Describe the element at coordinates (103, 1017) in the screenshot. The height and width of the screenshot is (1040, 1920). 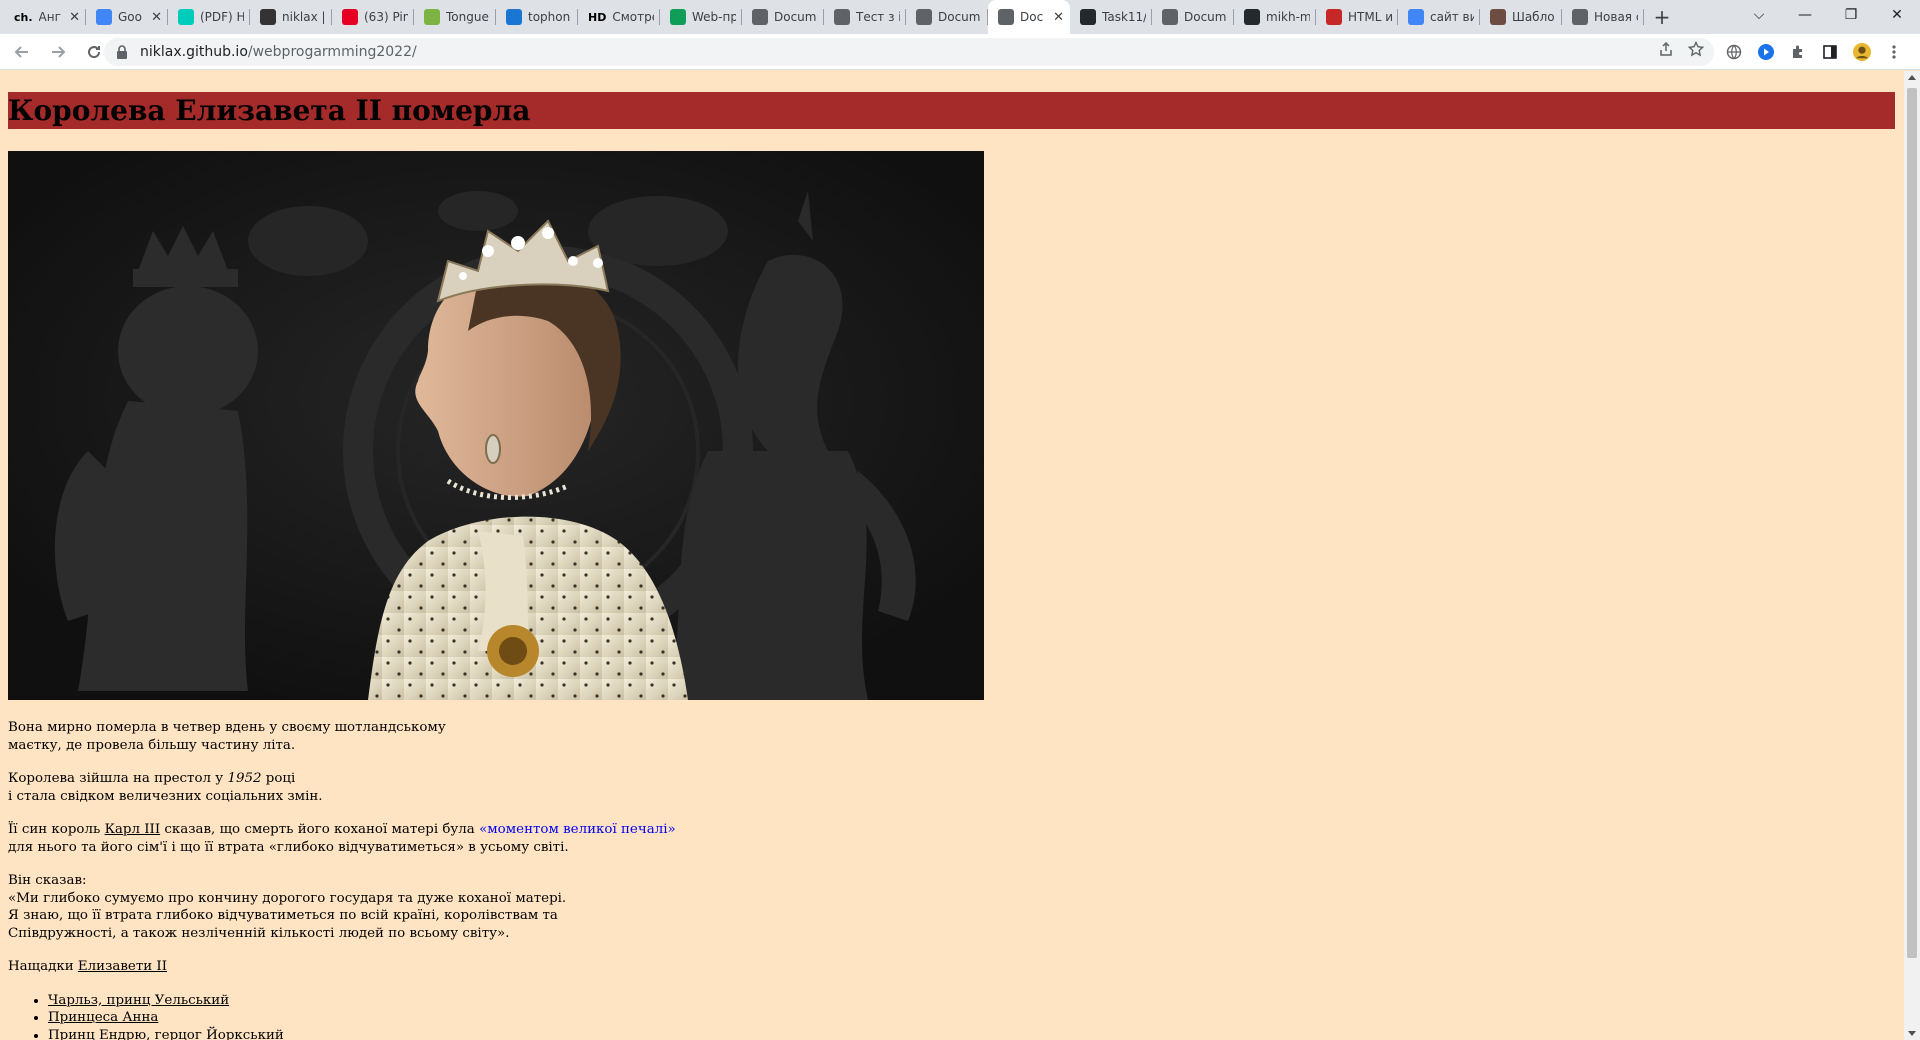
I see `descendant-link: Принцеса Анна` at that location.